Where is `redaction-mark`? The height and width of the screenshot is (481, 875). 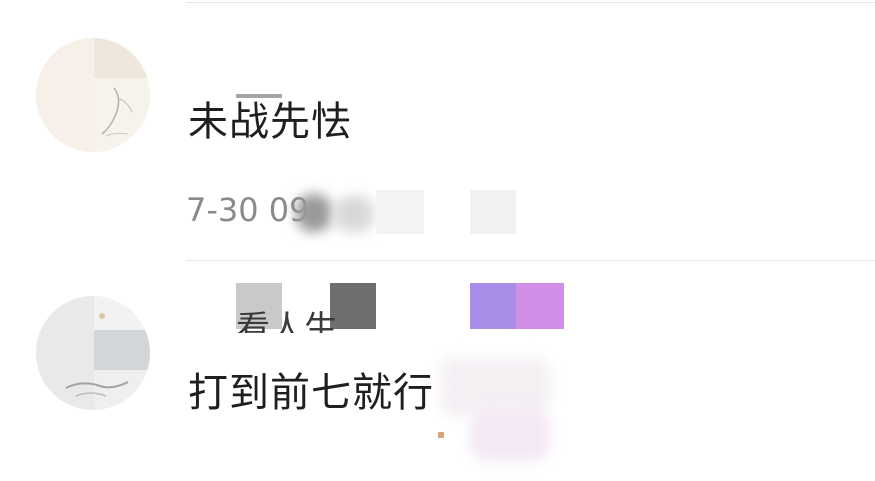 redaction-mark is located at coordinates (259, 96).